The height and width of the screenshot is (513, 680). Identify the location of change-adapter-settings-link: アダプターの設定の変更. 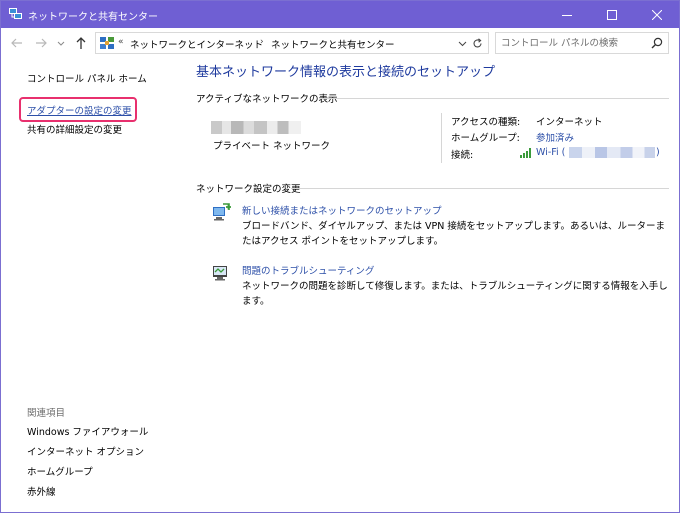
(79, 110).